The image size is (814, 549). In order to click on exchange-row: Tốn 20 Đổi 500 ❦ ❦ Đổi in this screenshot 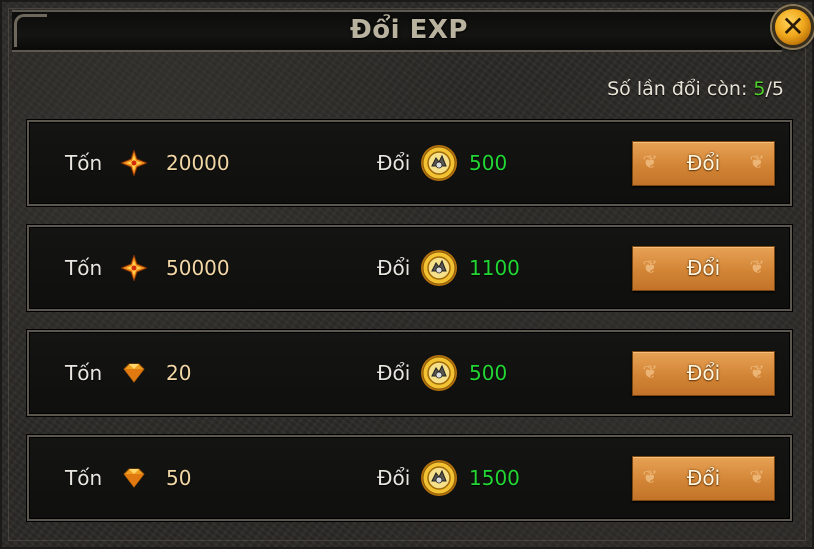, I will do `click(409, 373)`.